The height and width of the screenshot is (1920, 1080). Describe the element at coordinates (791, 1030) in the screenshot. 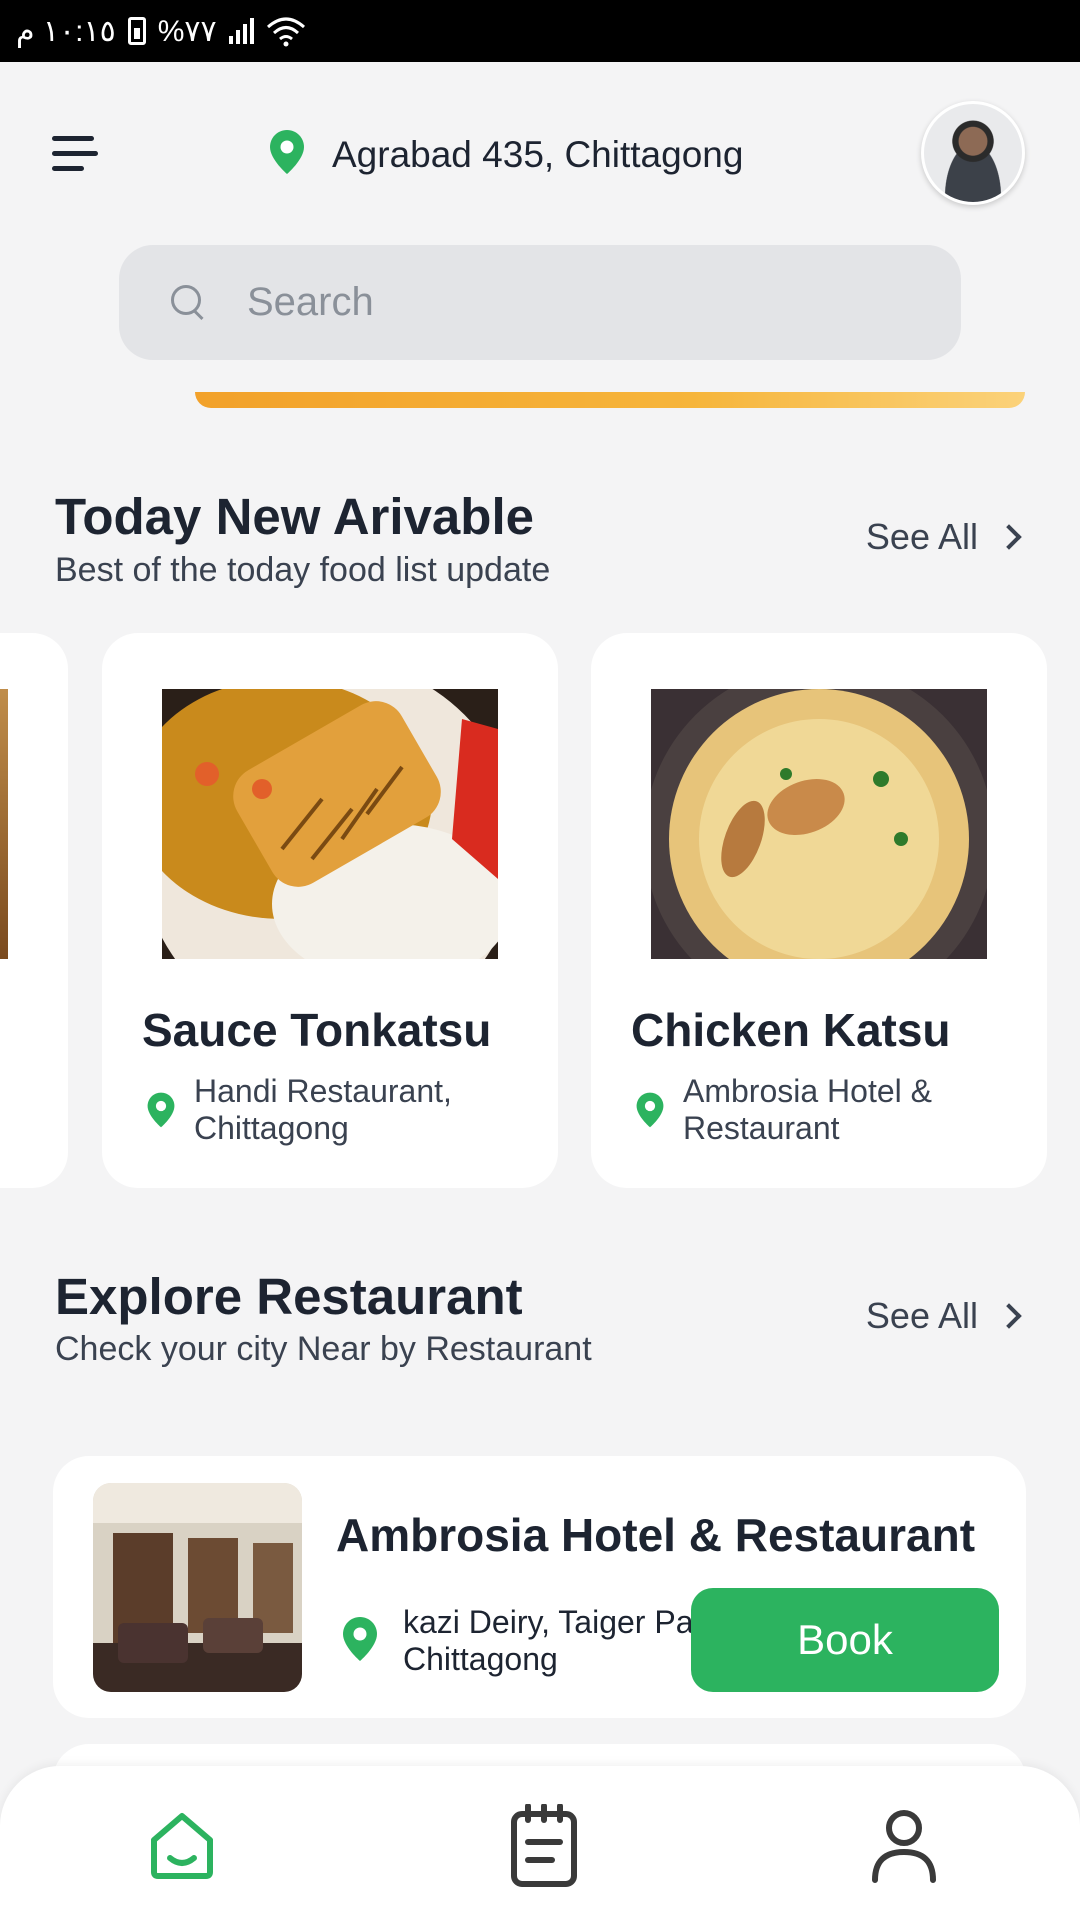

I see `food-name: Chicken Katsu` at that location.